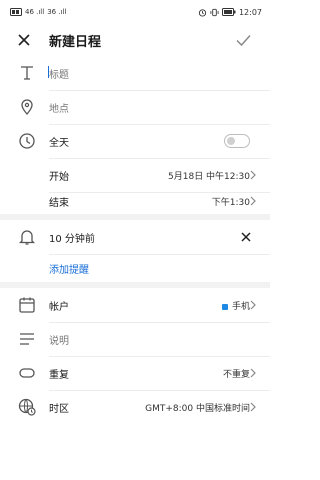 The width and height of the screenshot is (320, 480). Describe the element at coordinates (224, 306) in the screenshot. I see `account-color-dot` at that location.